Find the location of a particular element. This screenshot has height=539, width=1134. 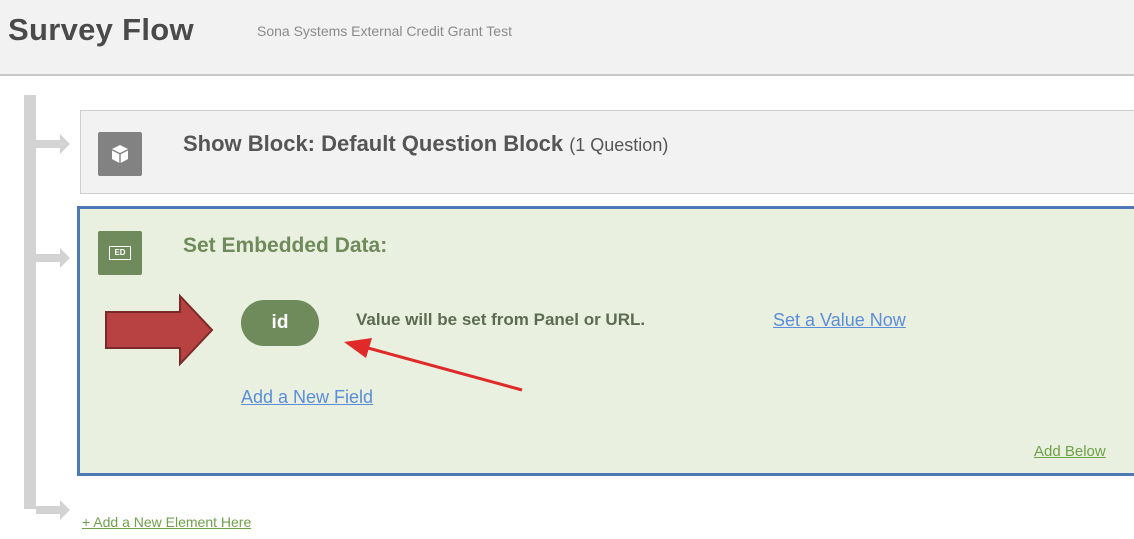

add-new-field-link: Add a New Field is located at coordinates (307, 397).